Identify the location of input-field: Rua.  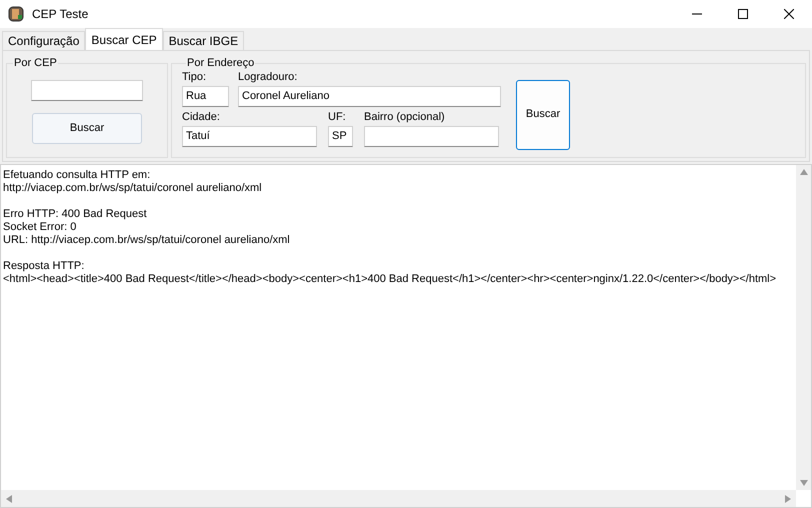
(205, 96).